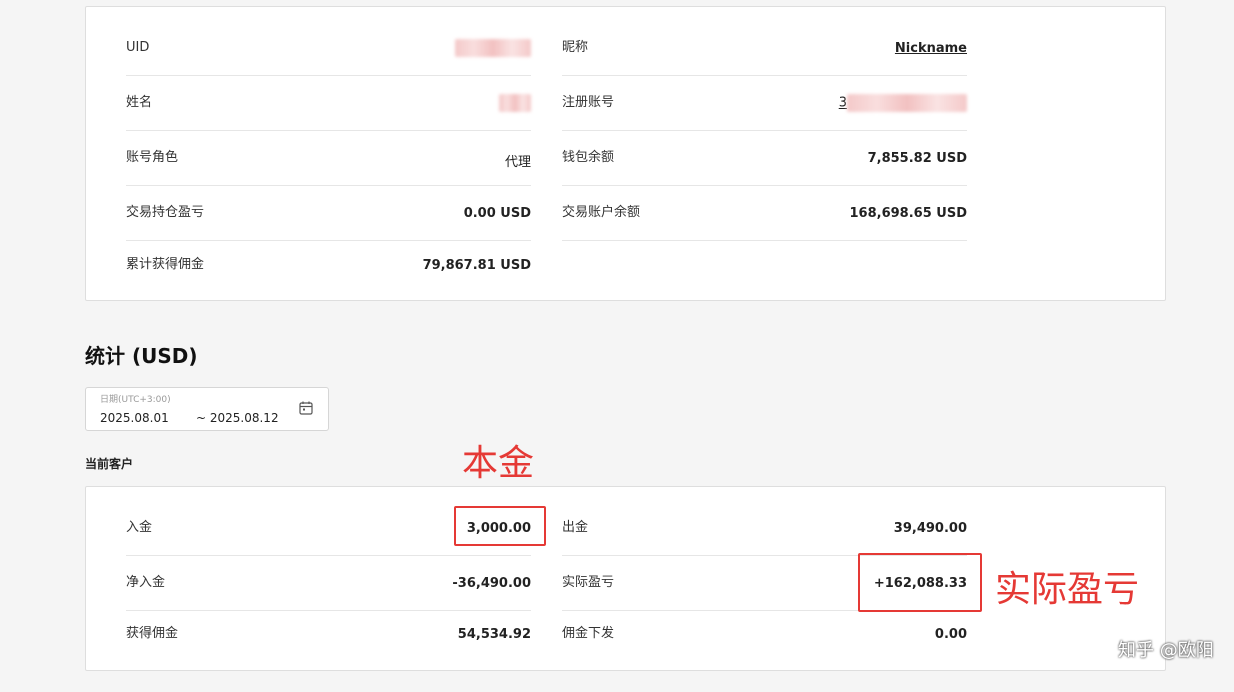 This screenshot has width=1234, height=692. Describe the element at coordinates (306, 408) in the screenshot. I see `calendar-icon` at that location.